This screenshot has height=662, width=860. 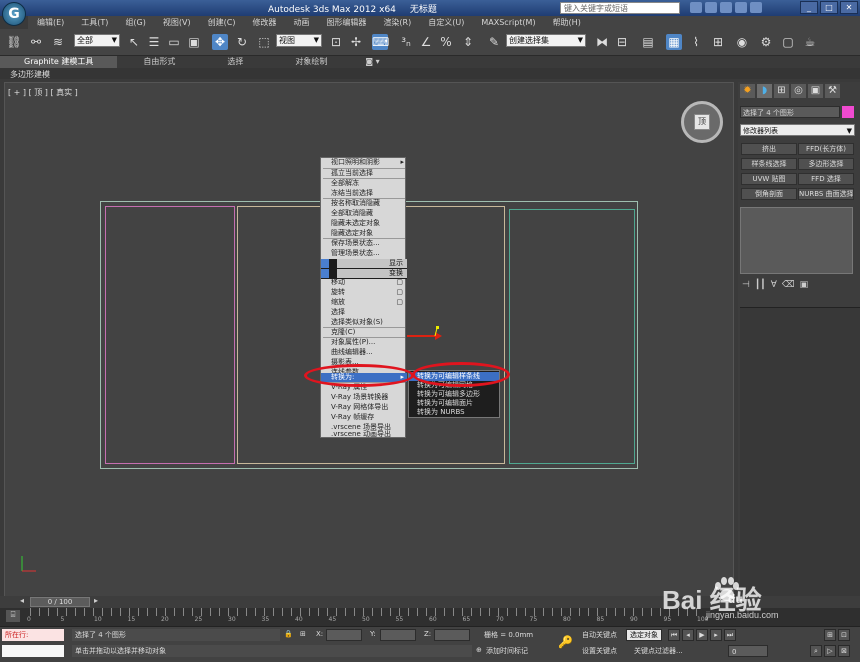 I want to click on menu-isolate-selection: 孤立当前选择, so click(x=364, y=173).